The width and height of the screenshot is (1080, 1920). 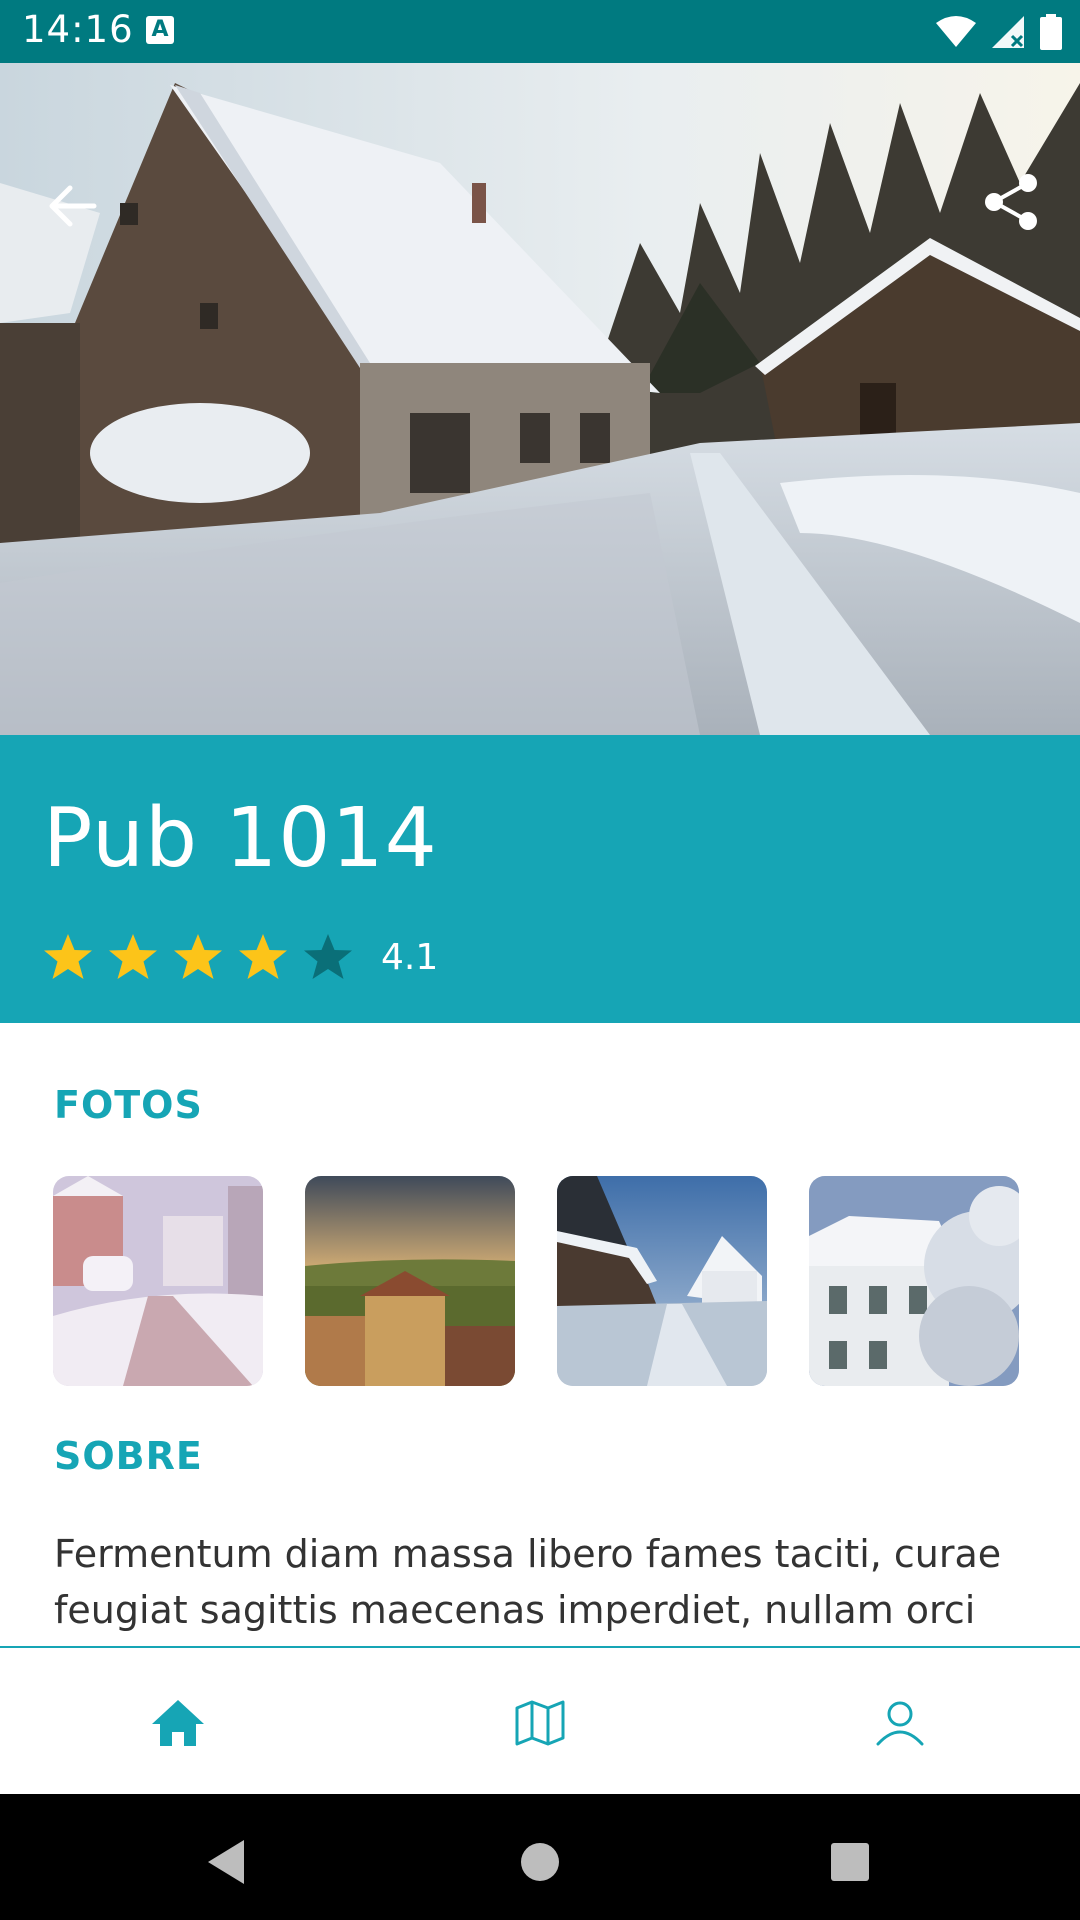 What do you see at coordinates (540, 31) in the screenshot?
I see `status-bar: 14:16 A` at bounding box center [540, 31].